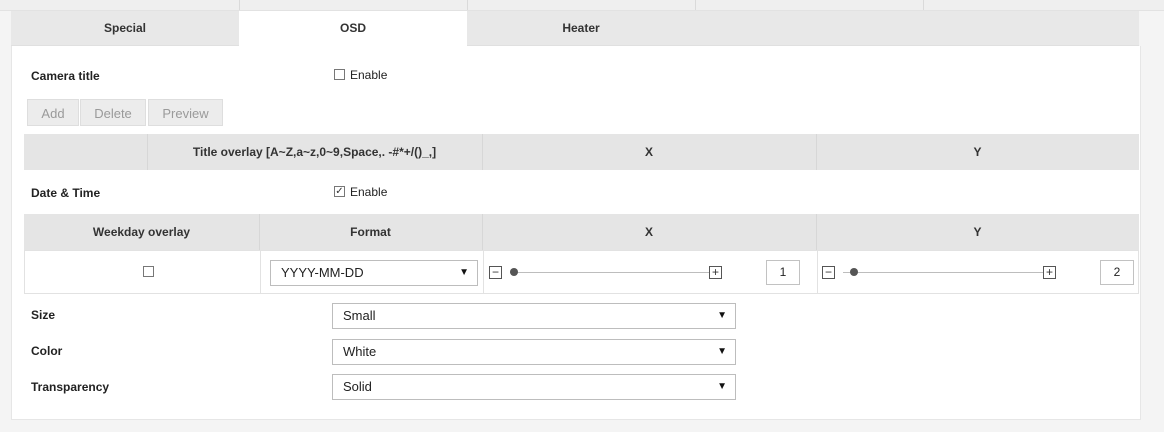 Image resolution: width=1164 pixels, height=432 pixels. What do you see at coordinates (322, 272) in the screenshot?
I see `date-format-value: YYYY-MM-DD` at bounding box center [322, 272].